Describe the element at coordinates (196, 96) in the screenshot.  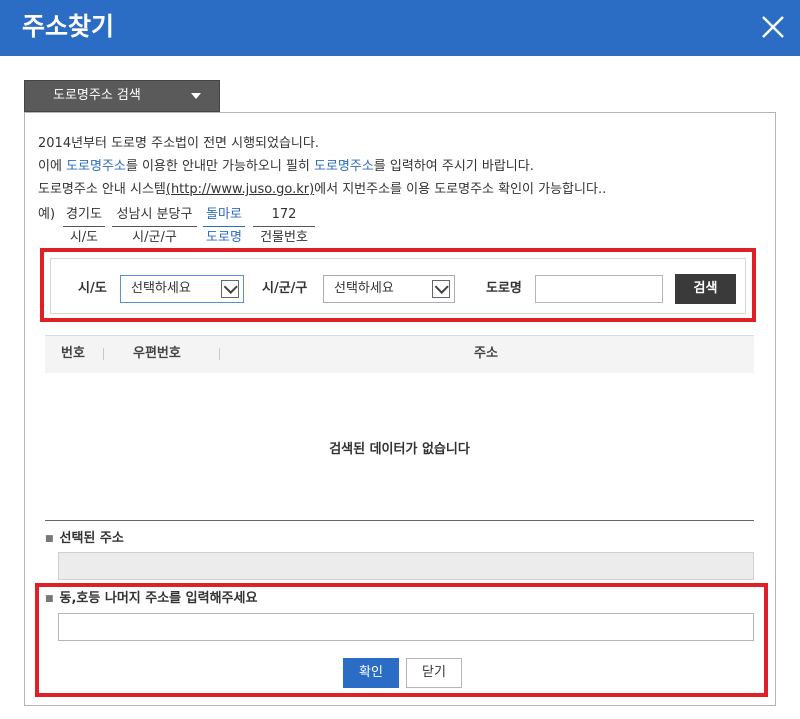
I see `caret-down-icon` at that location.